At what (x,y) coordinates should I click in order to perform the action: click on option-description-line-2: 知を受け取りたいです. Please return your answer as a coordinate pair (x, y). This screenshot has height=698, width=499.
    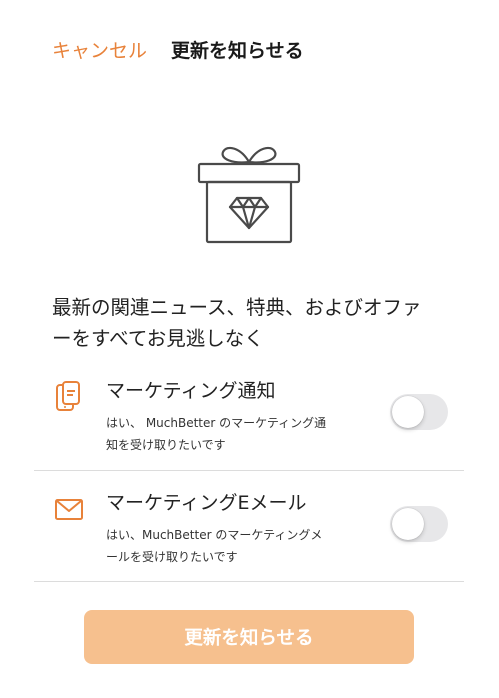
    Looking at the image, I should click on (166, 445).